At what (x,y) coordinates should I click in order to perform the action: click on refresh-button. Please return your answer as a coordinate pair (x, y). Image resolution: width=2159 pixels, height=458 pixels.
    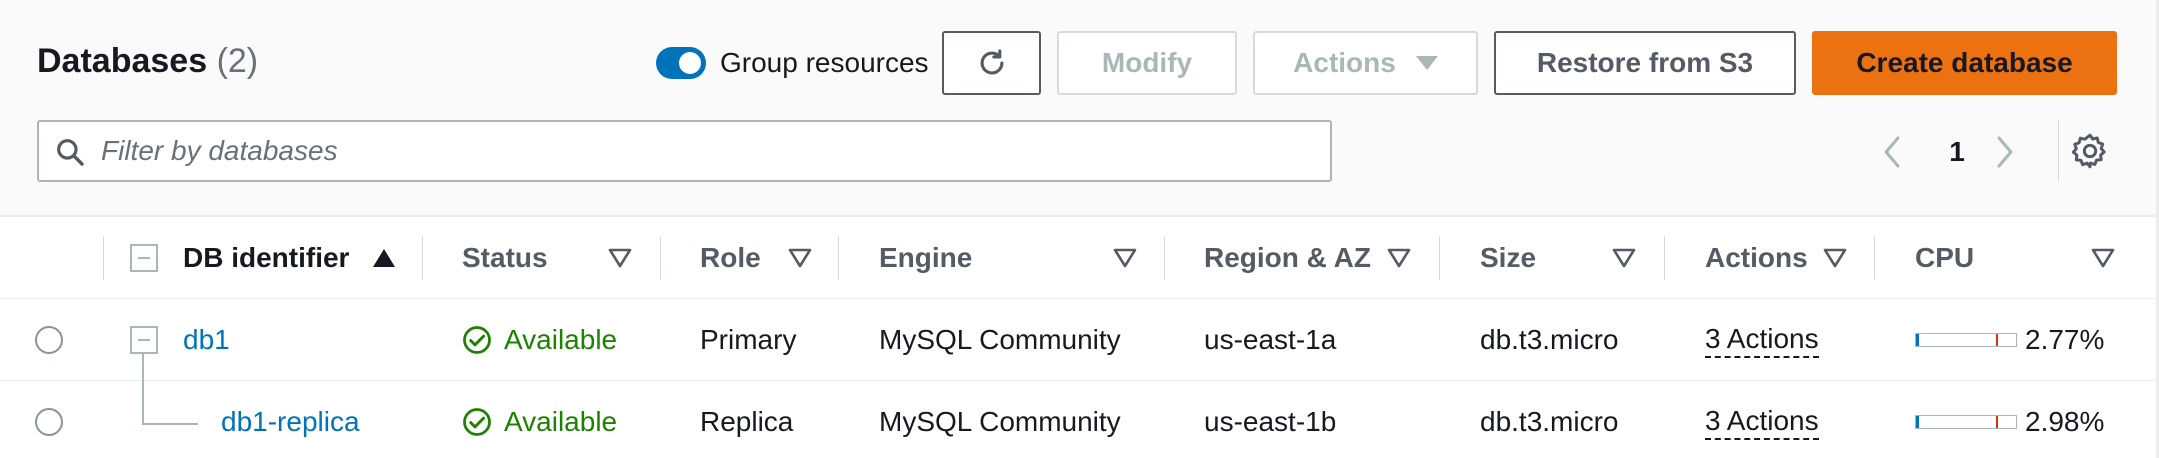
    Looking at the image, I should click on (991, 63).